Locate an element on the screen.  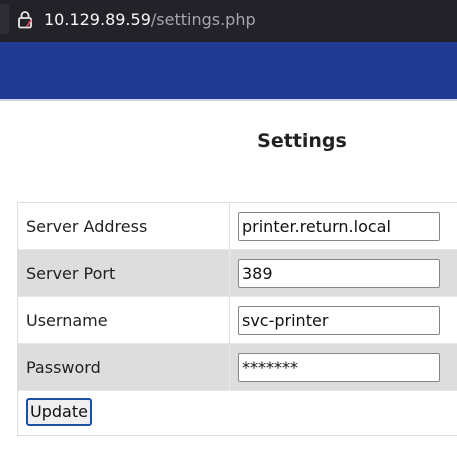
browser-url-bar: 10.129.89.59/settings.php is located at coordinates (228, 21).